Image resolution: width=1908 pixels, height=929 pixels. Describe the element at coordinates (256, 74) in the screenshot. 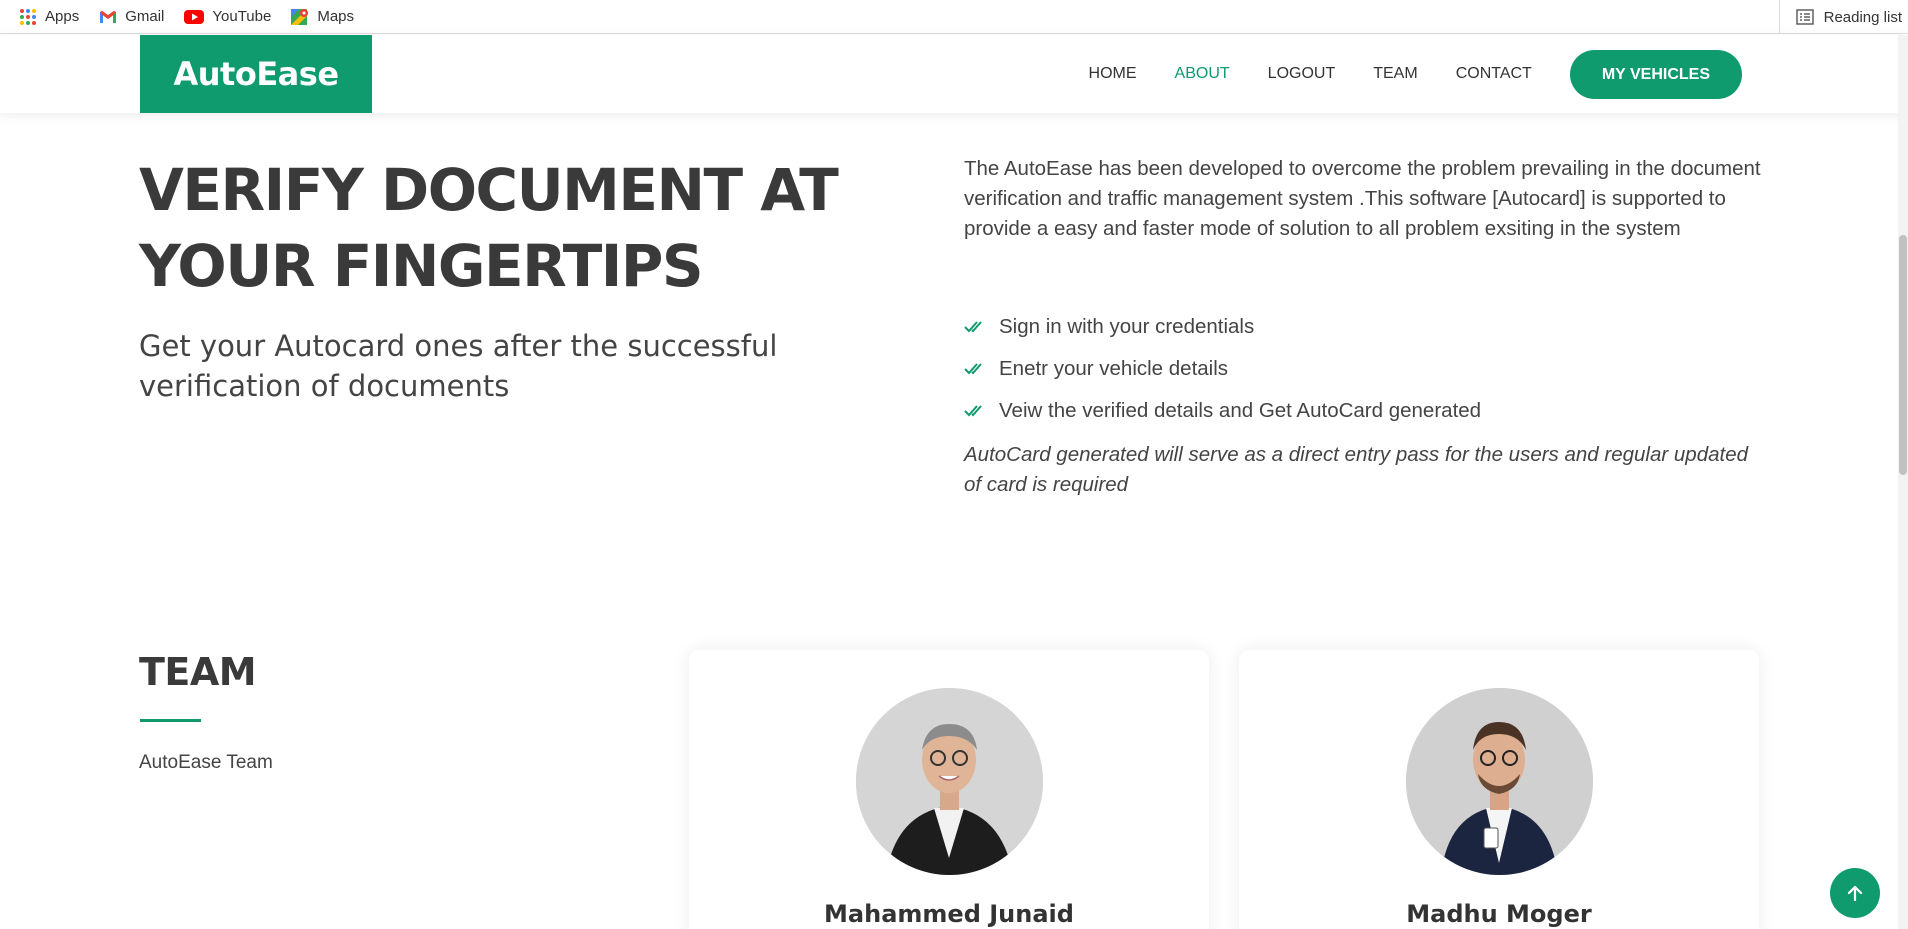

I see `logo: AutoEase` at that location.